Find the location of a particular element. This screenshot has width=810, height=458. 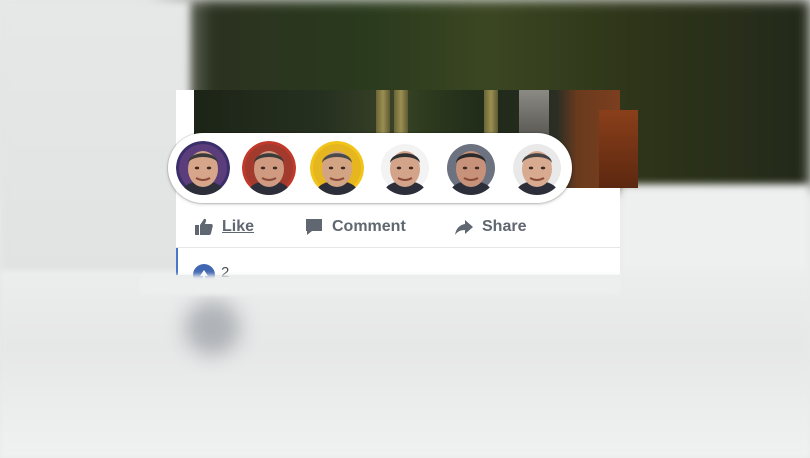

blurred-right-backdrop is located at coordinates (715, 230).